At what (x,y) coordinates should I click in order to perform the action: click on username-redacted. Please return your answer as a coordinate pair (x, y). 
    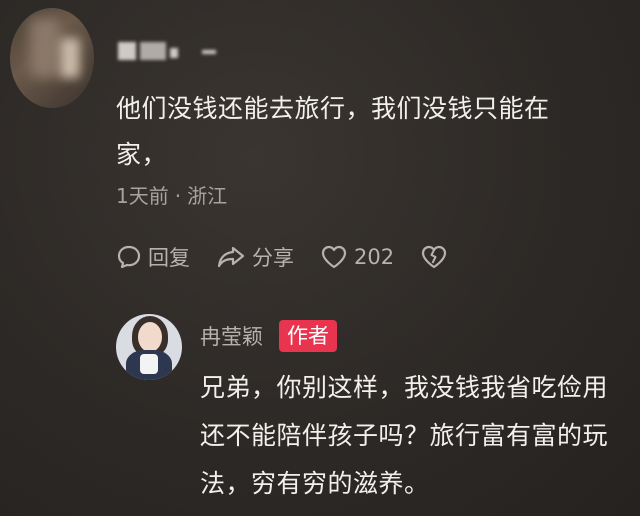
    Looking at the image, I should click on (168, 51).